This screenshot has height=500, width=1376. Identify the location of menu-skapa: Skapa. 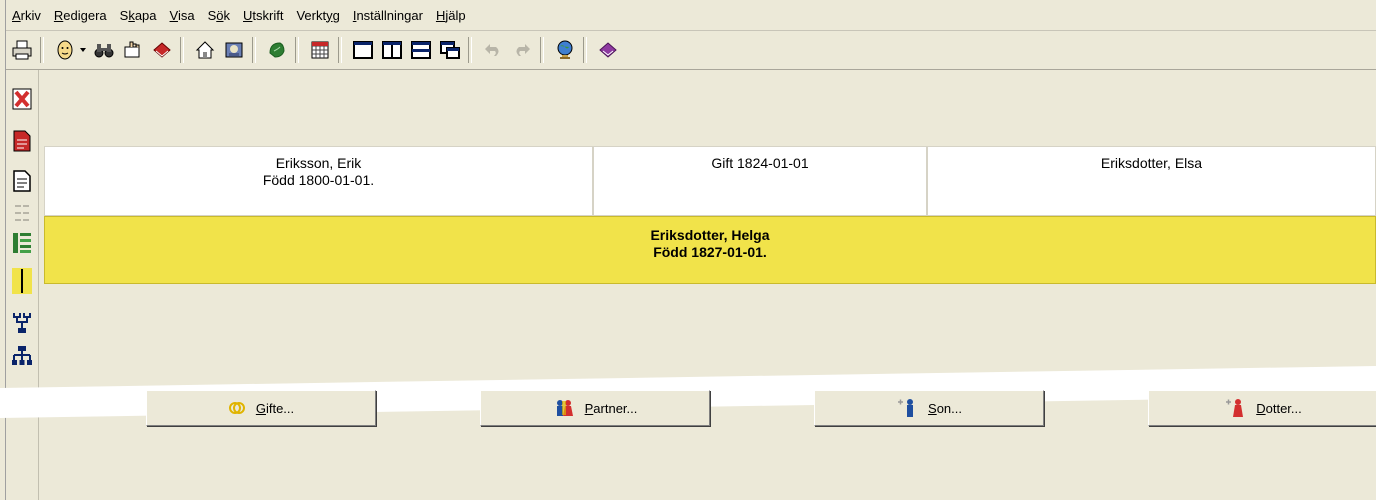
(139, 15).